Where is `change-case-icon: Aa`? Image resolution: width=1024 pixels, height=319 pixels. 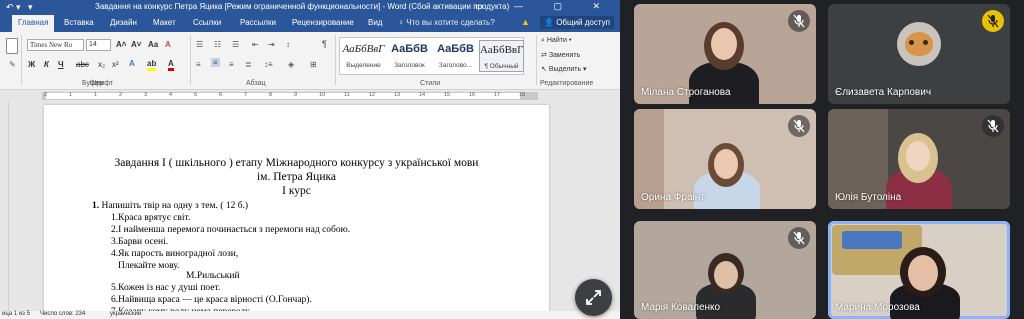 change-case-icon: Aa is located at coordinates (153, 44).